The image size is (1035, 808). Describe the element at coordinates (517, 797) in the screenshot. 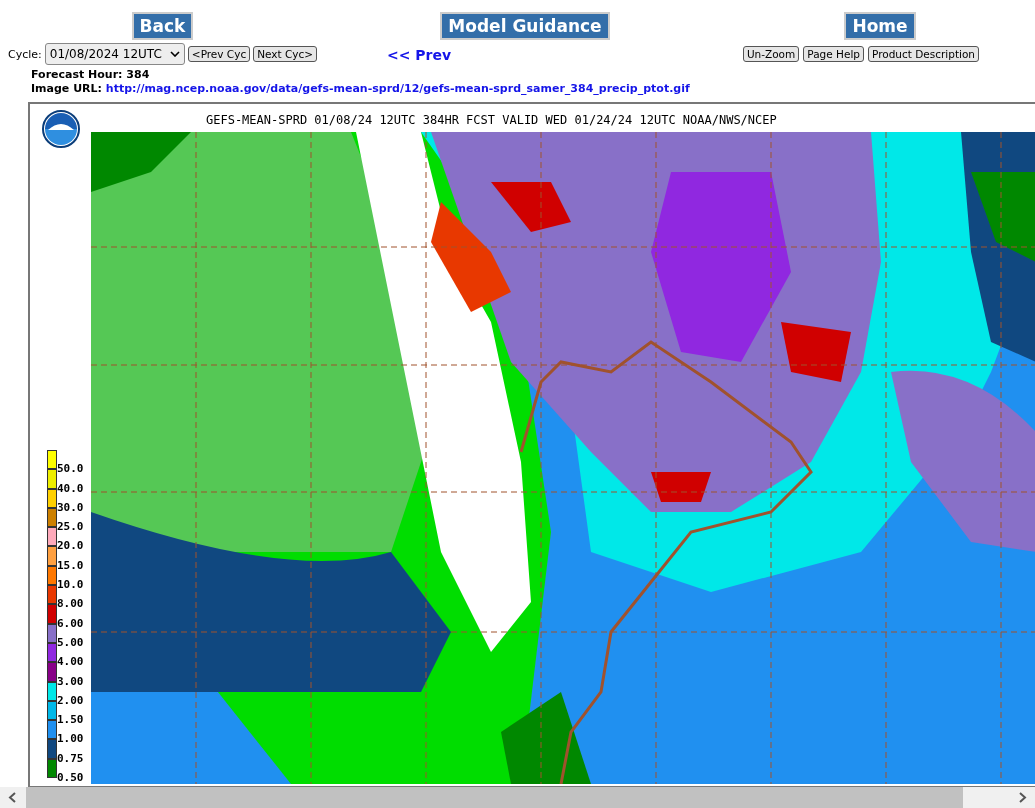

I see `horizontal-scrollbar` at that location.